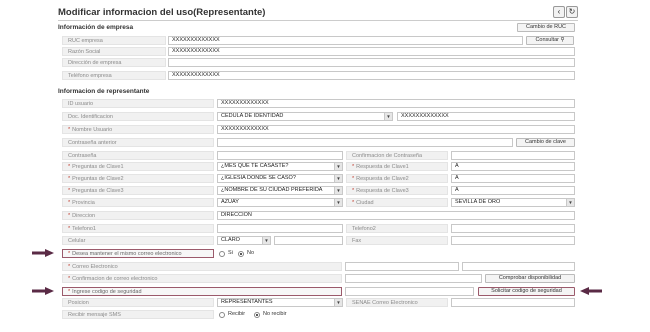  What do you see at coordinates (138, 302) in the screenshot?
I see `posicion-label: Posicion` at bounding box center [138, 302].